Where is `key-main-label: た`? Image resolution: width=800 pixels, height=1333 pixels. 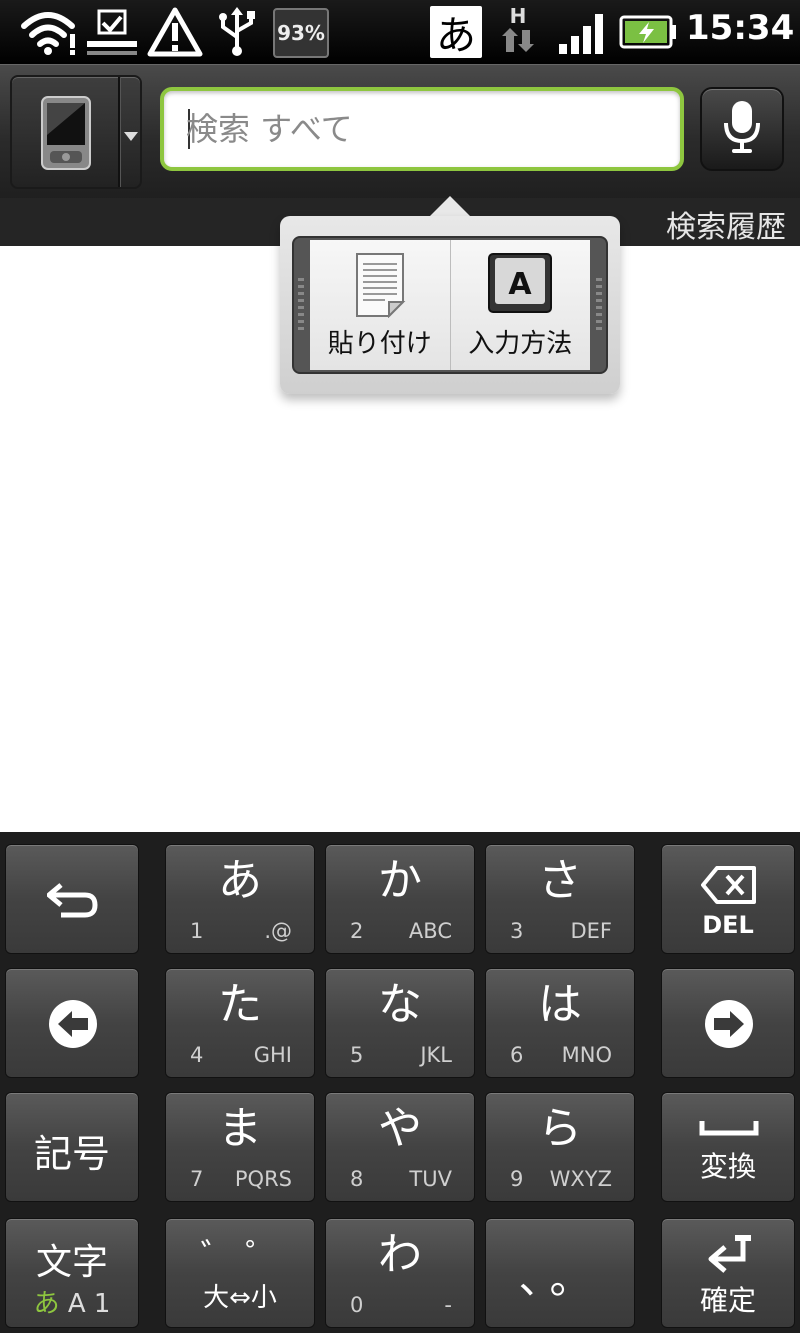
key-main-label: た is located at coordinates (240, 1004).